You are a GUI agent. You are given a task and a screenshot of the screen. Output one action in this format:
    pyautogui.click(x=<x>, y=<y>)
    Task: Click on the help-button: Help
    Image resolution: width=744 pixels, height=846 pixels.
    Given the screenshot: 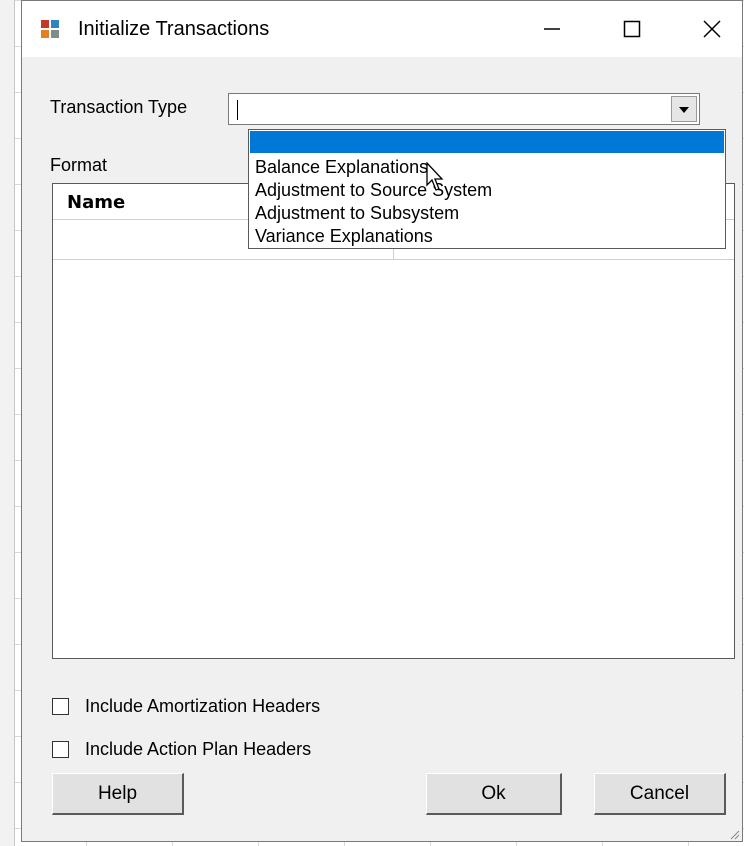 What is the action you would take?
    pyautogui.click(x=118, y=794)
    